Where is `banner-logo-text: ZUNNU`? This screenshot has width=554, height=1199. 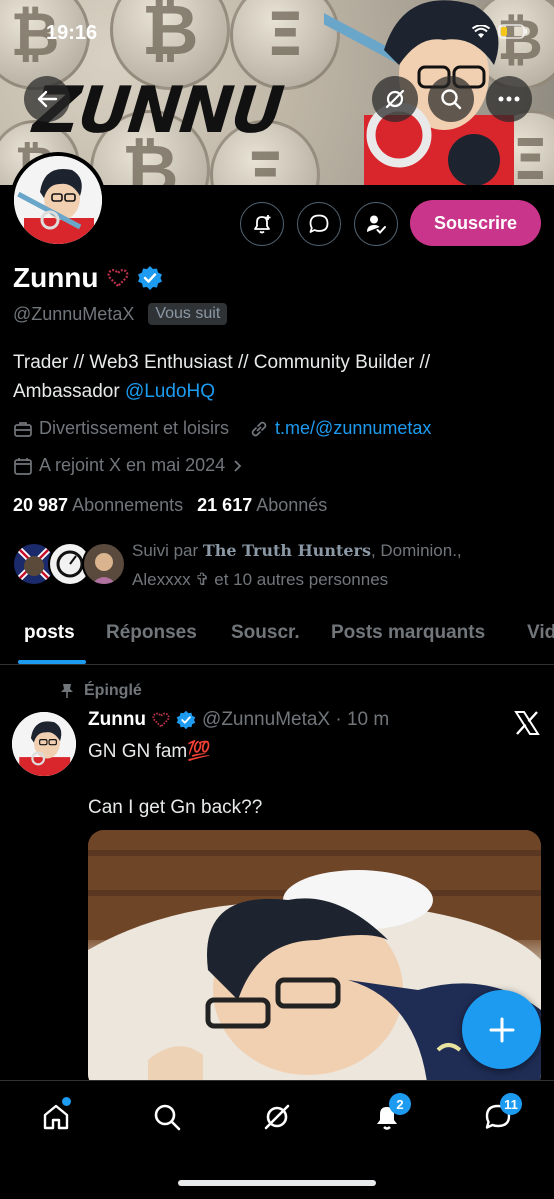 banner-logo-text: ZUNNU is located at coordinates (158, 111).